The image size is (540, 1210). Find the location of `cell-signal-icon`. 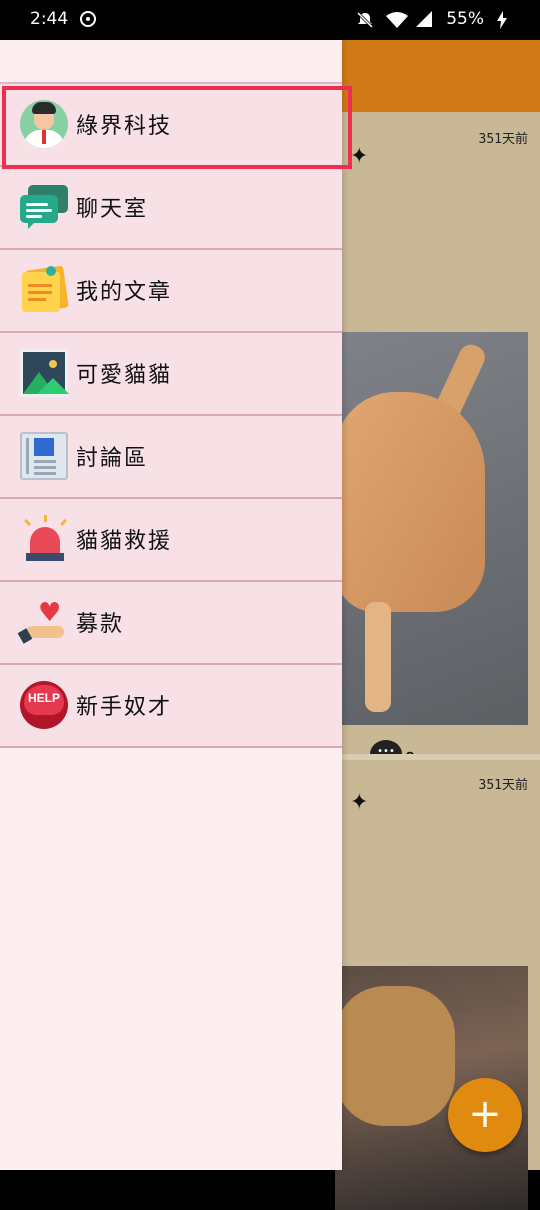

cell-signal-icon is located at coordinates (425, 19).